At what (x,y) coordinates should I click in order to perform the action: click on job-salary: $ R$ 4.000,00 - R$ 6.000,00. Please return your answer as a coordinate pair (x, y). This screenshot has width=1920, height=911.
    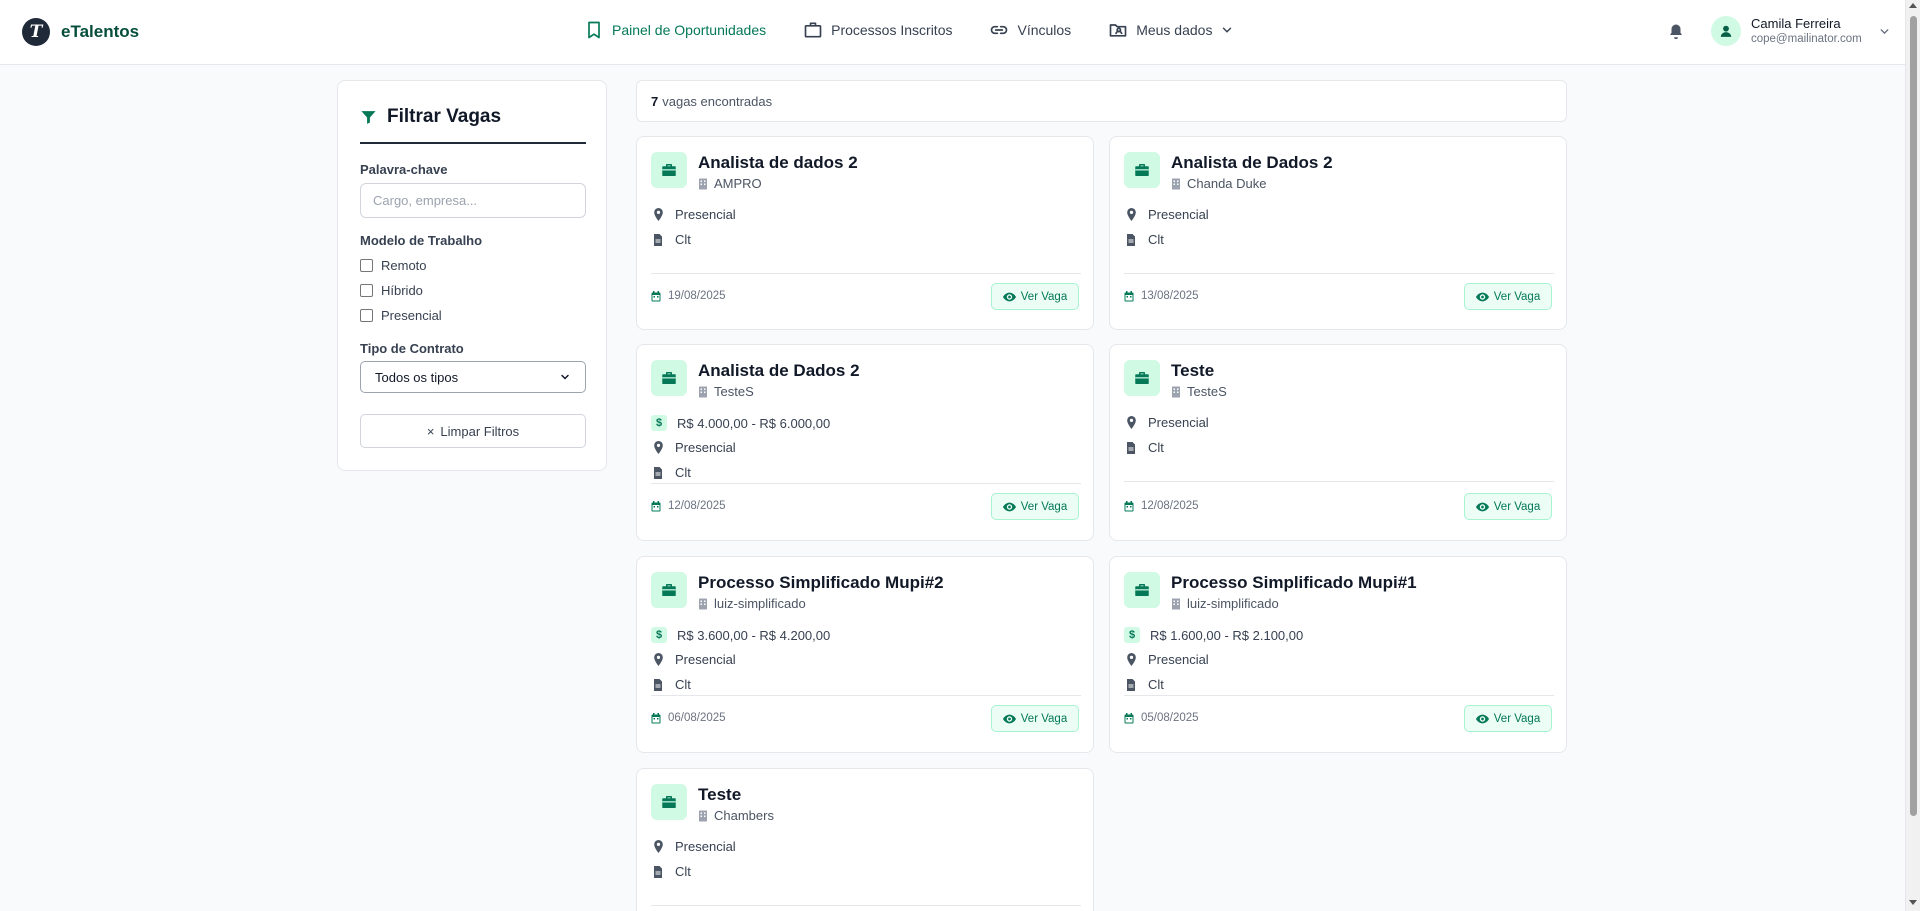
    Looking at the image, I should click on (740, 423).